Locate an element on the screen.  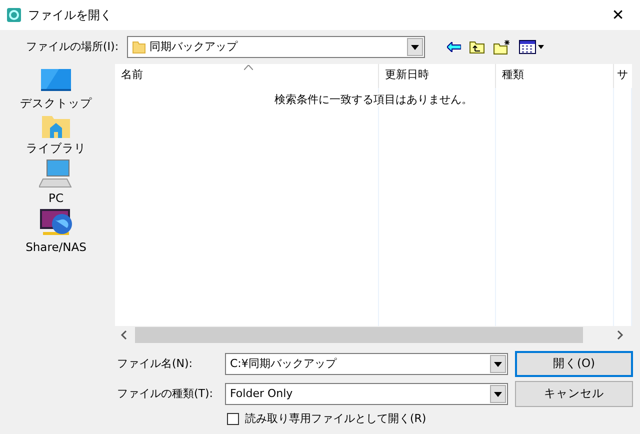
open-button: 開く(O) is located at coordinates (574, 364).